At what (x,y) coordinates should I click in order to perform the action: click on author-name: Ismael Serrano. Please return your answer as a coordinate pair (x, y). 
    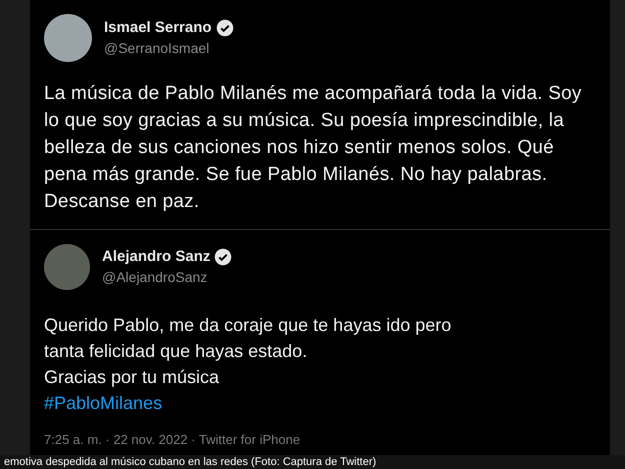
    Looking at the image, I should click on (158, 28).